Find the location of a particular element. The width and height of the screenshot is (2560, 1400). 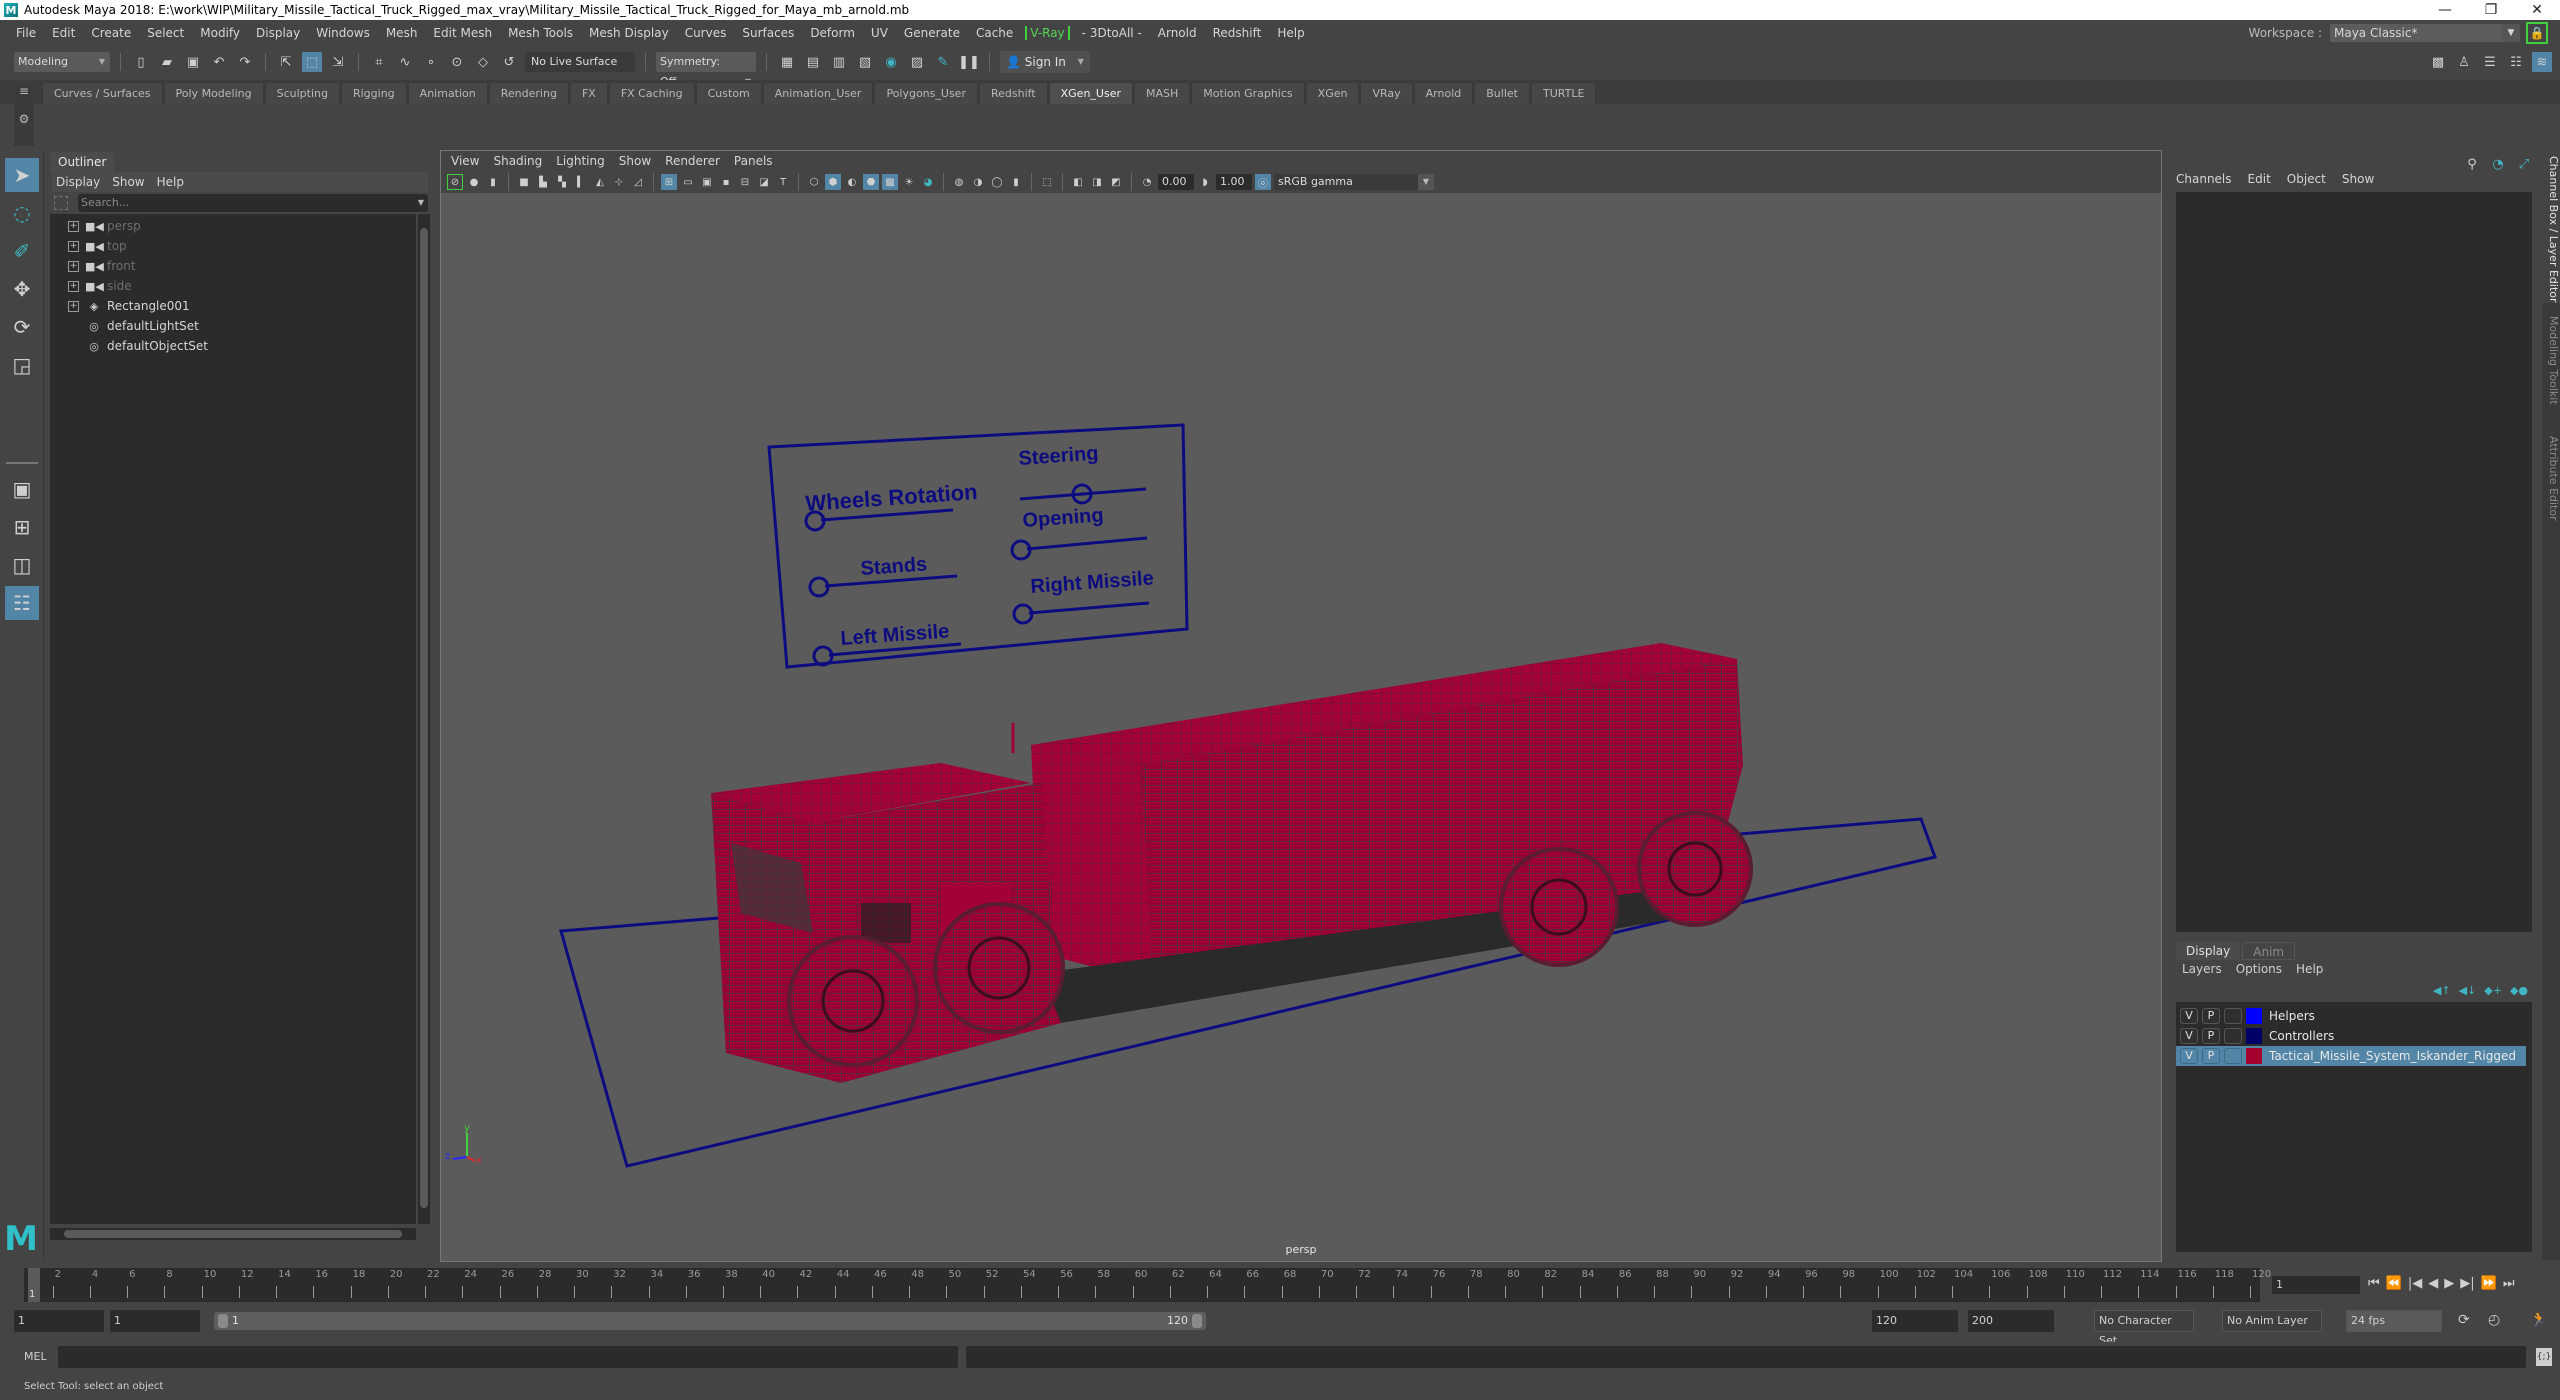

screen-space-ao-icon: ◍ is located at coordinates (959, 182).